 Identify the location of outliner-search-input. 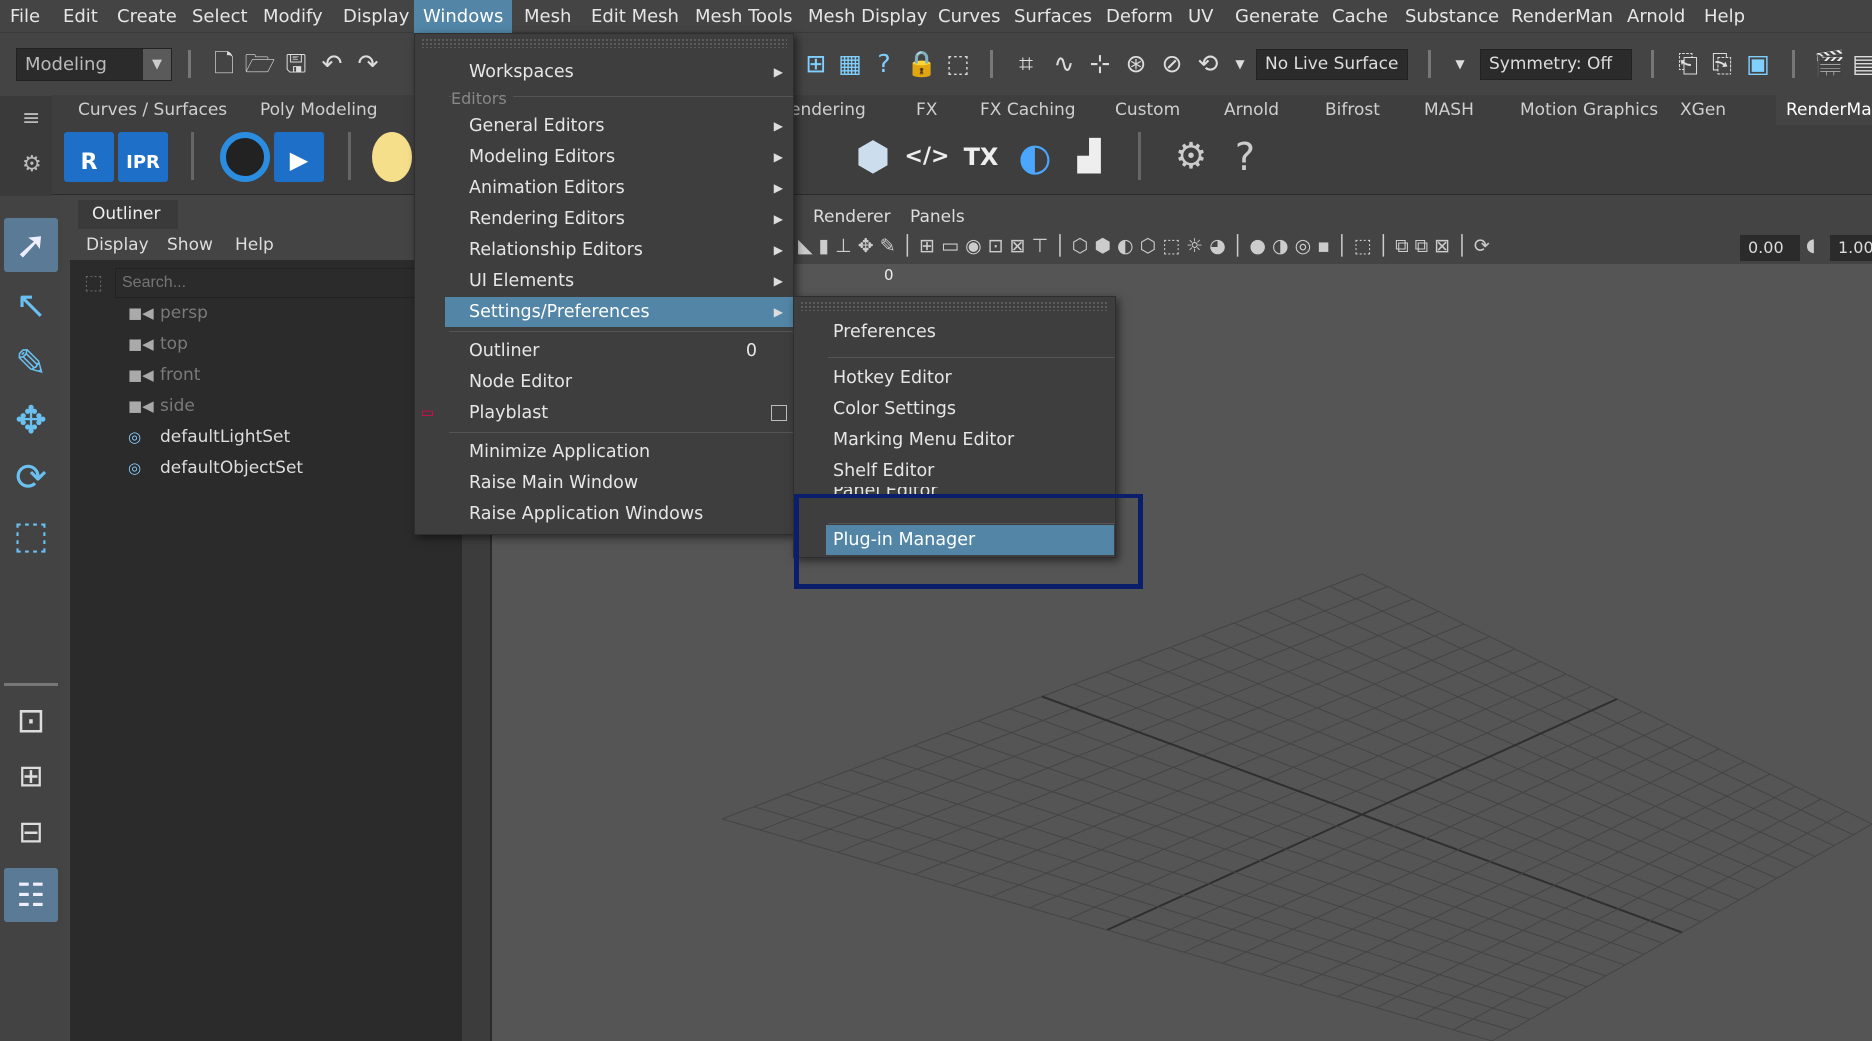
(265, 283).